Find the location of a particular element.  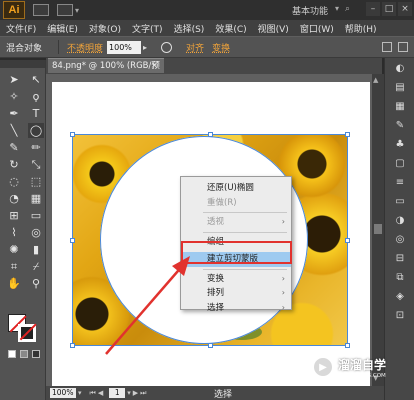

lasso-icon: ϙ is located at coordinates (36, 96).